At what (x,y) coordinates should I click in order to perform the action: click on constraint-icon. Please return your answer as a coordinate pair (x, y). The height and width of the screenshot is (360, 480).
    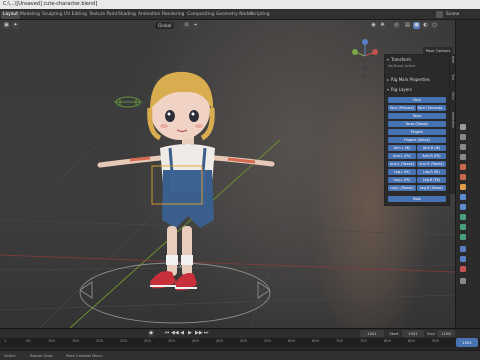
    Looking at the image, I should click on (463, 249).